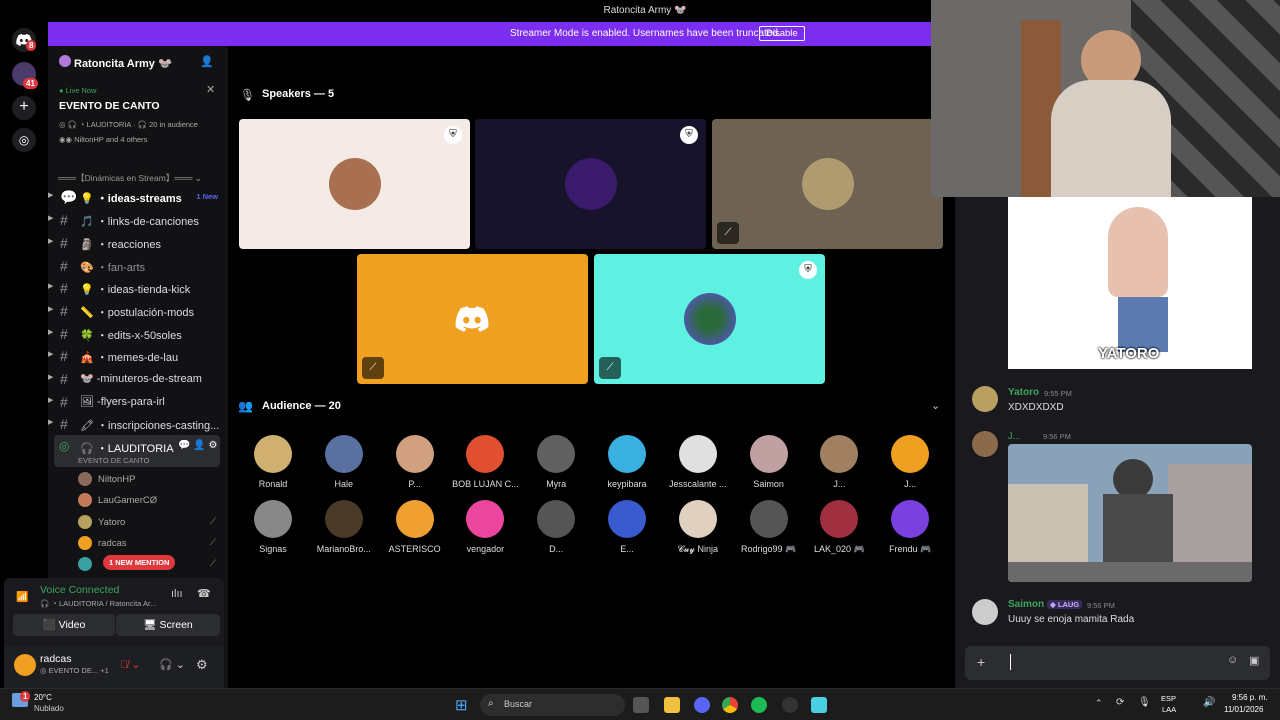  Describe the element at coordinates (910, 530) in the screenshot. I see `audience-member: Frendu 🎮` at that location.